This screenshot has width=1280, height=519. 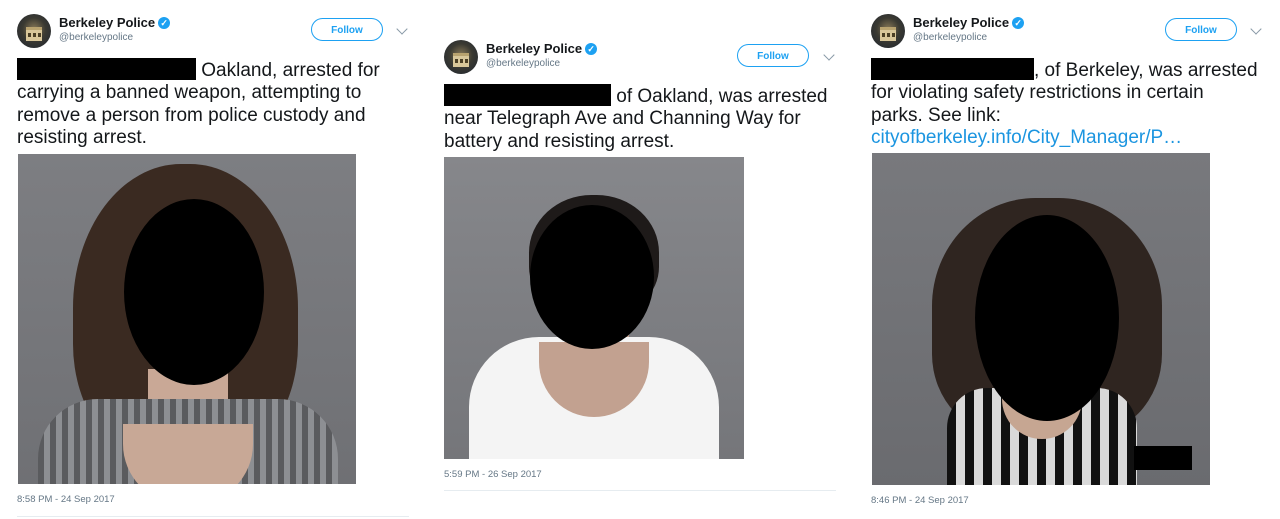 I want to click on tweet-text-line-3: remove a person from police custody and, so click(x=191, y=115).